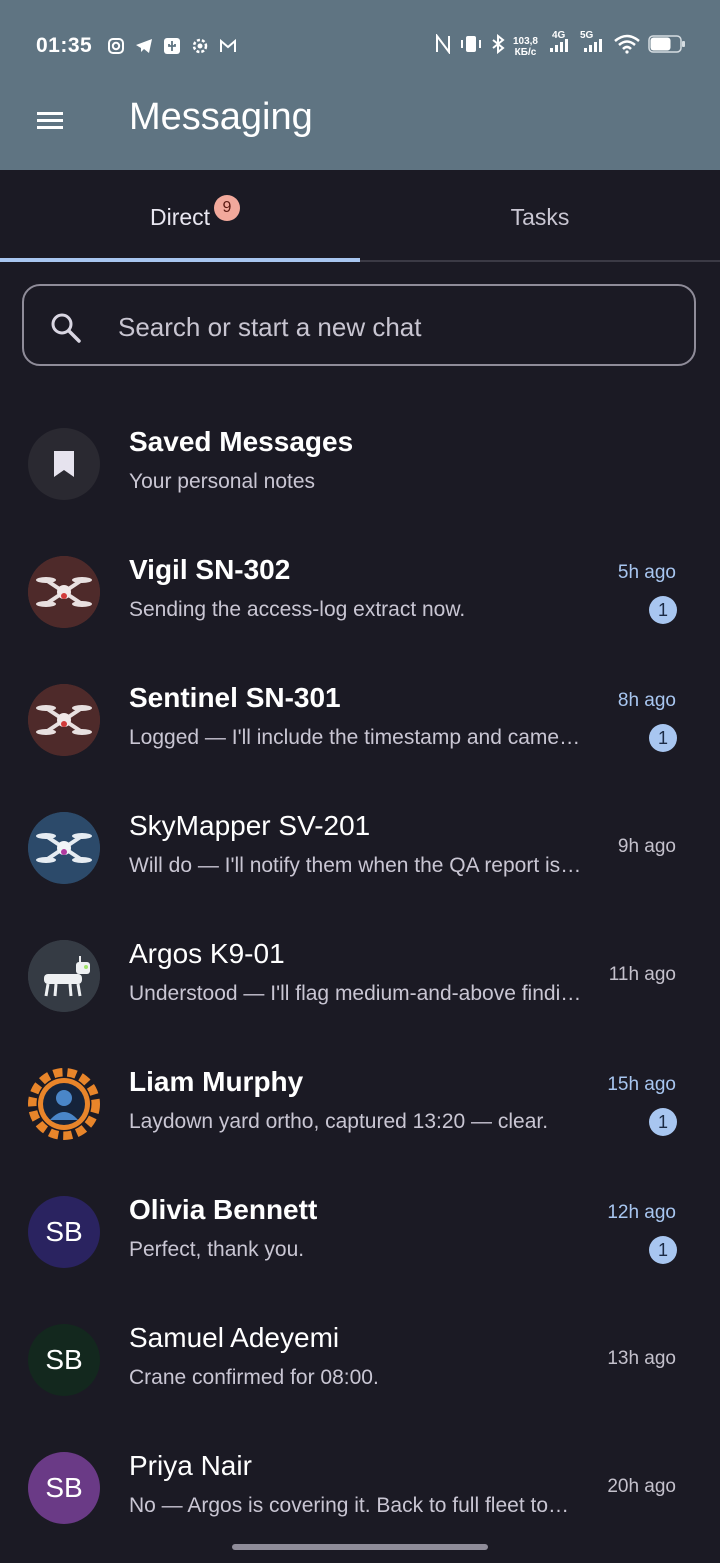 The width and height of the screenshot is (720, 1563). What do you see at coordinates (66, 328) in the screenshot?
I see `search-icon` at bounding box center [66, 328].